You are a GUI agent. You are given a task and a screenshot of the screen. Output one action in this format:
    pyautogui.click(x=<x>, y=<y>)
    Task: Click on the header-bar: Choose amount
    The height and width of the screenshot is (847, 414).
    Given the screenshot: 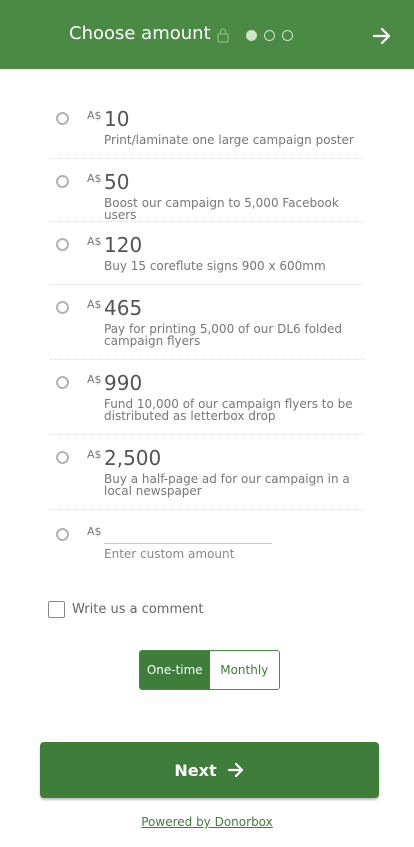 What is the action you would take?
    pyautogui.click(x=207, y=34)
    